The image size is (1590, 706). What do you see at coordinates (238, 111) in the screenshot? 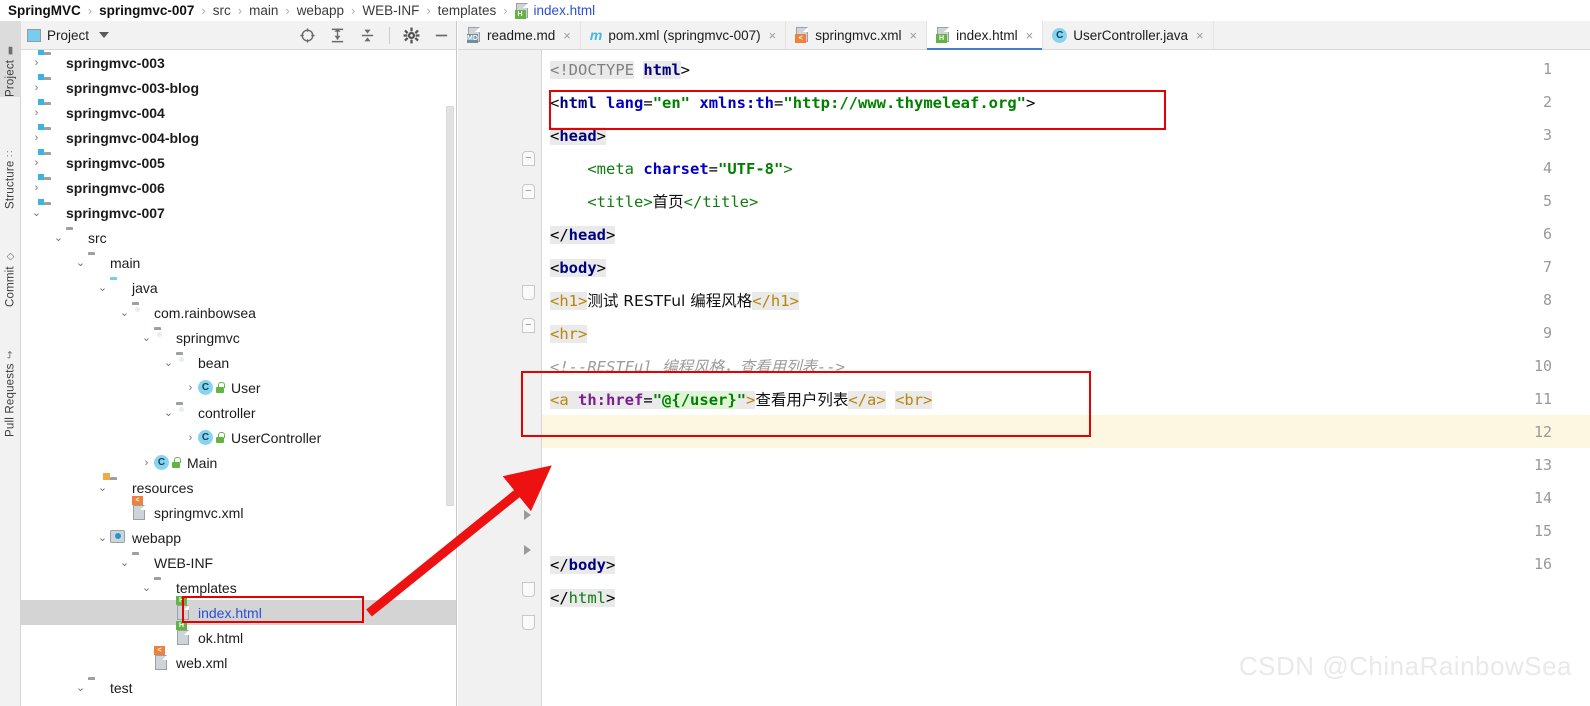
I see `tree-node-springmvc-004: › springmvc-004` at bounding box center [238, 111].